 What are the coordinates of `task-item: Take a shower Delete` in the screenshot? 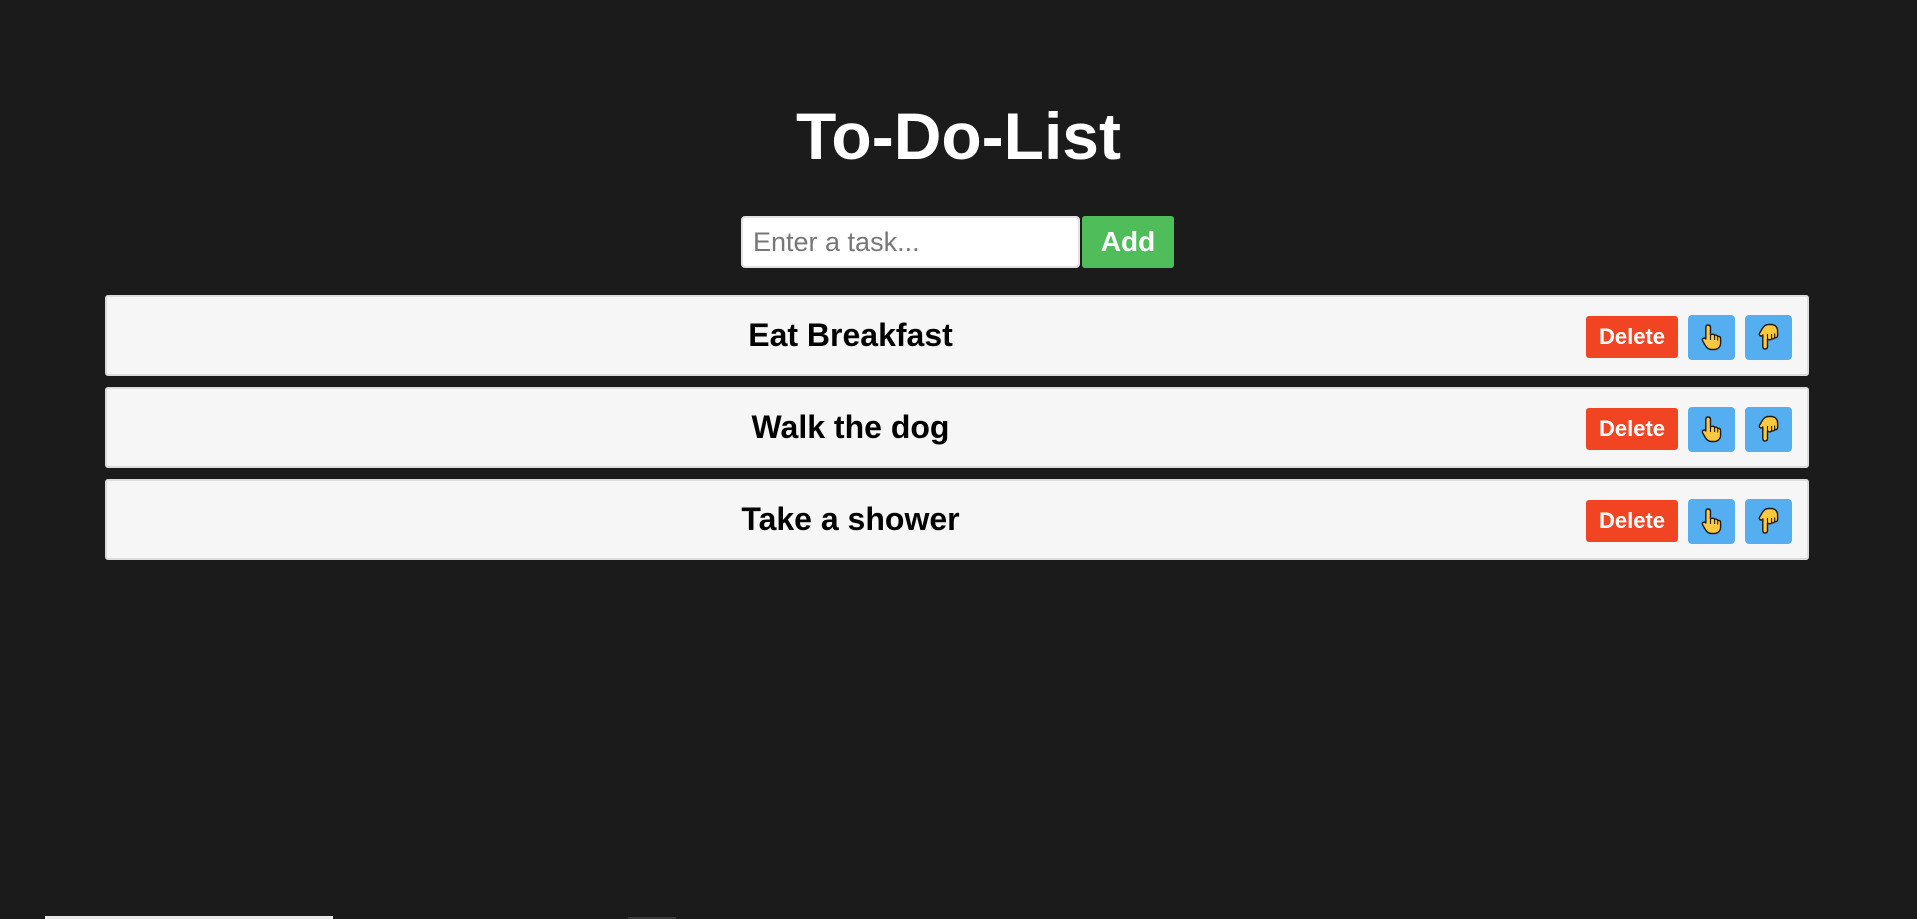 It's located at (957, 519).